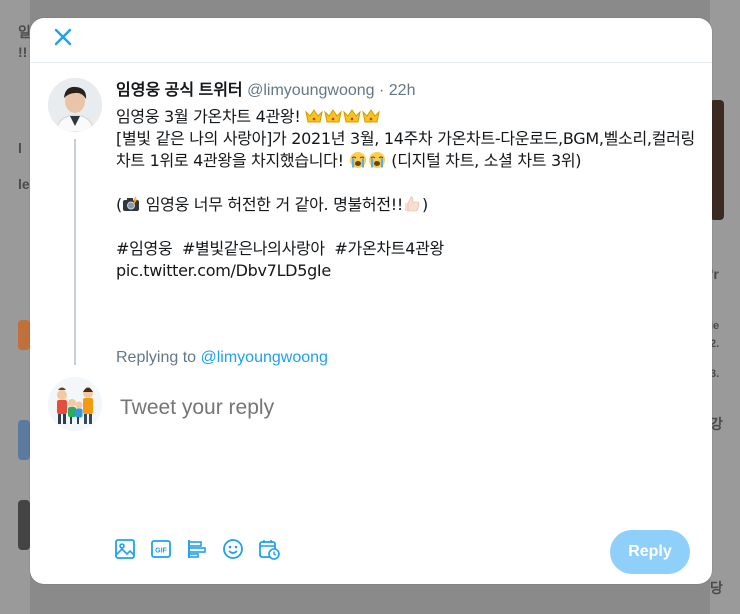  I want to click on background-text: !!, so click(23, 52).